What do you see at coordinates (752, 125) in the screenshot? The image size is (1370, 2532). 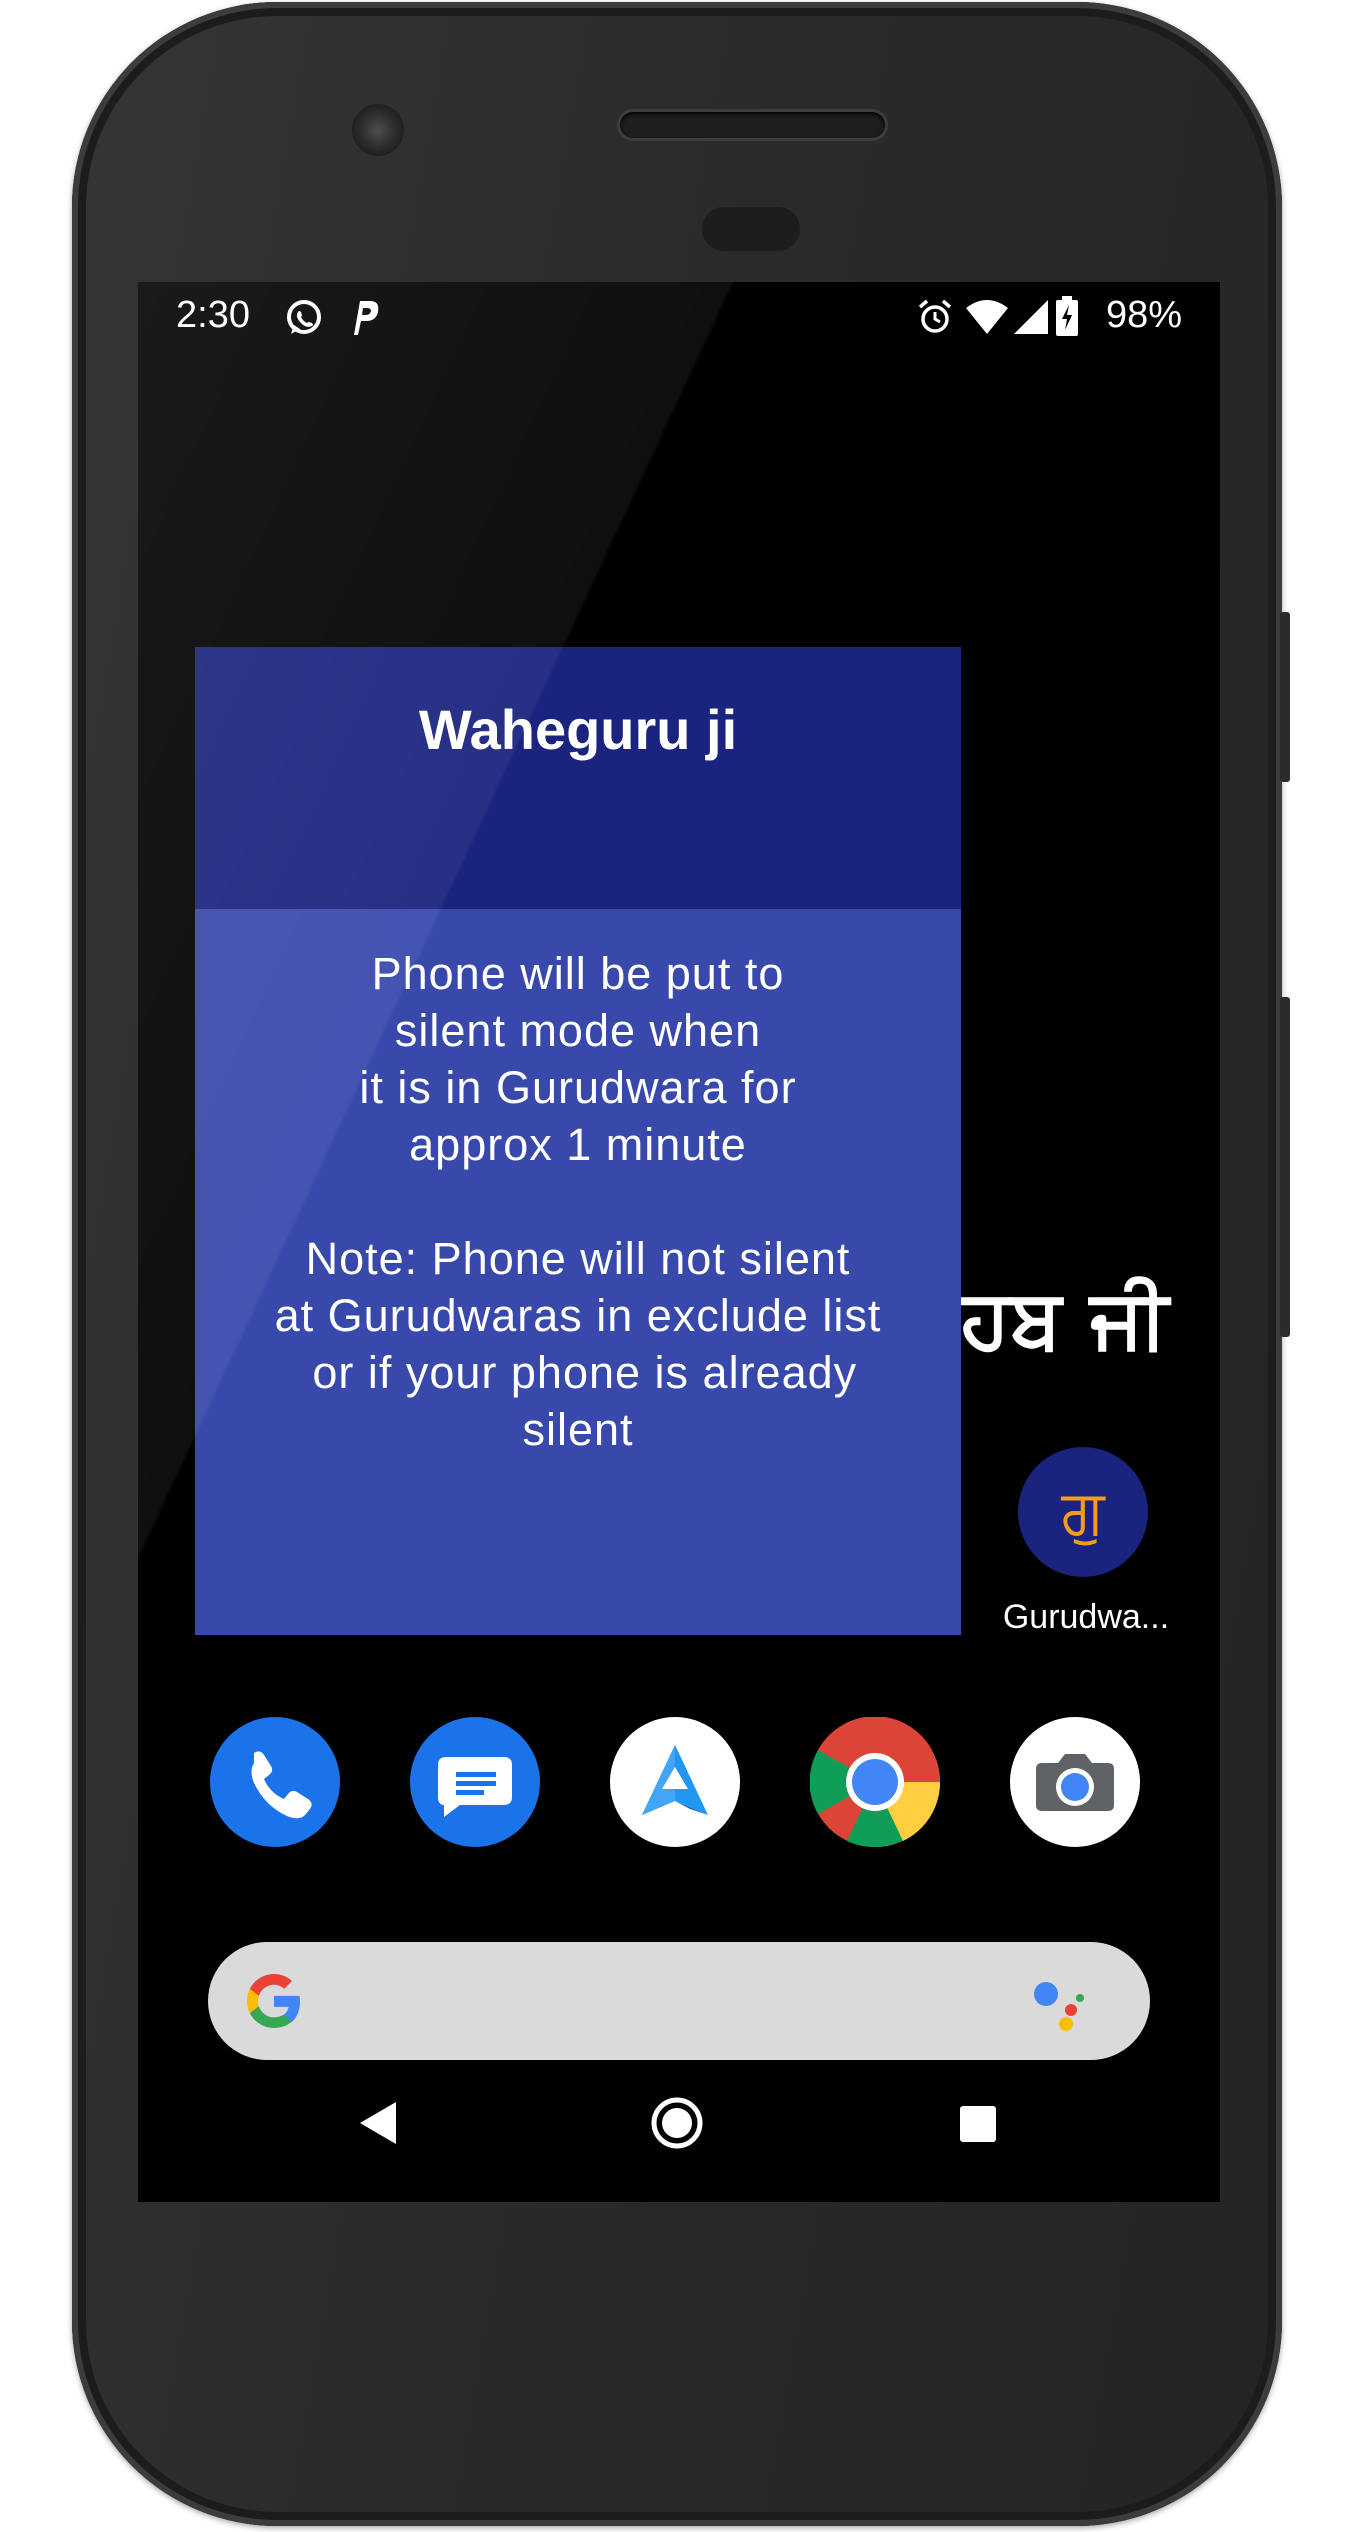 I see `earpiece-speaker` at bounding box center [752, 125].